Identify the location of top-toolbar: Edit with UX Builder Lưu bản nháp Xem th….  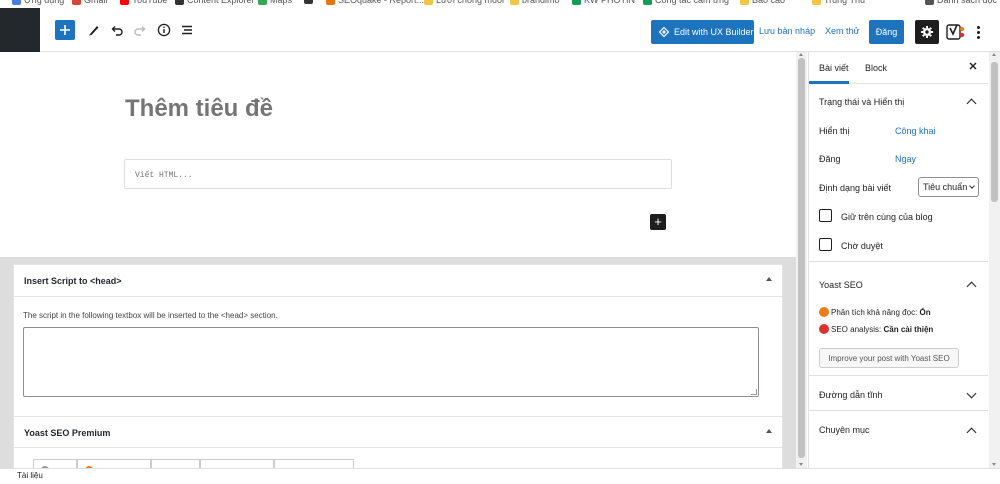
(500, 30).